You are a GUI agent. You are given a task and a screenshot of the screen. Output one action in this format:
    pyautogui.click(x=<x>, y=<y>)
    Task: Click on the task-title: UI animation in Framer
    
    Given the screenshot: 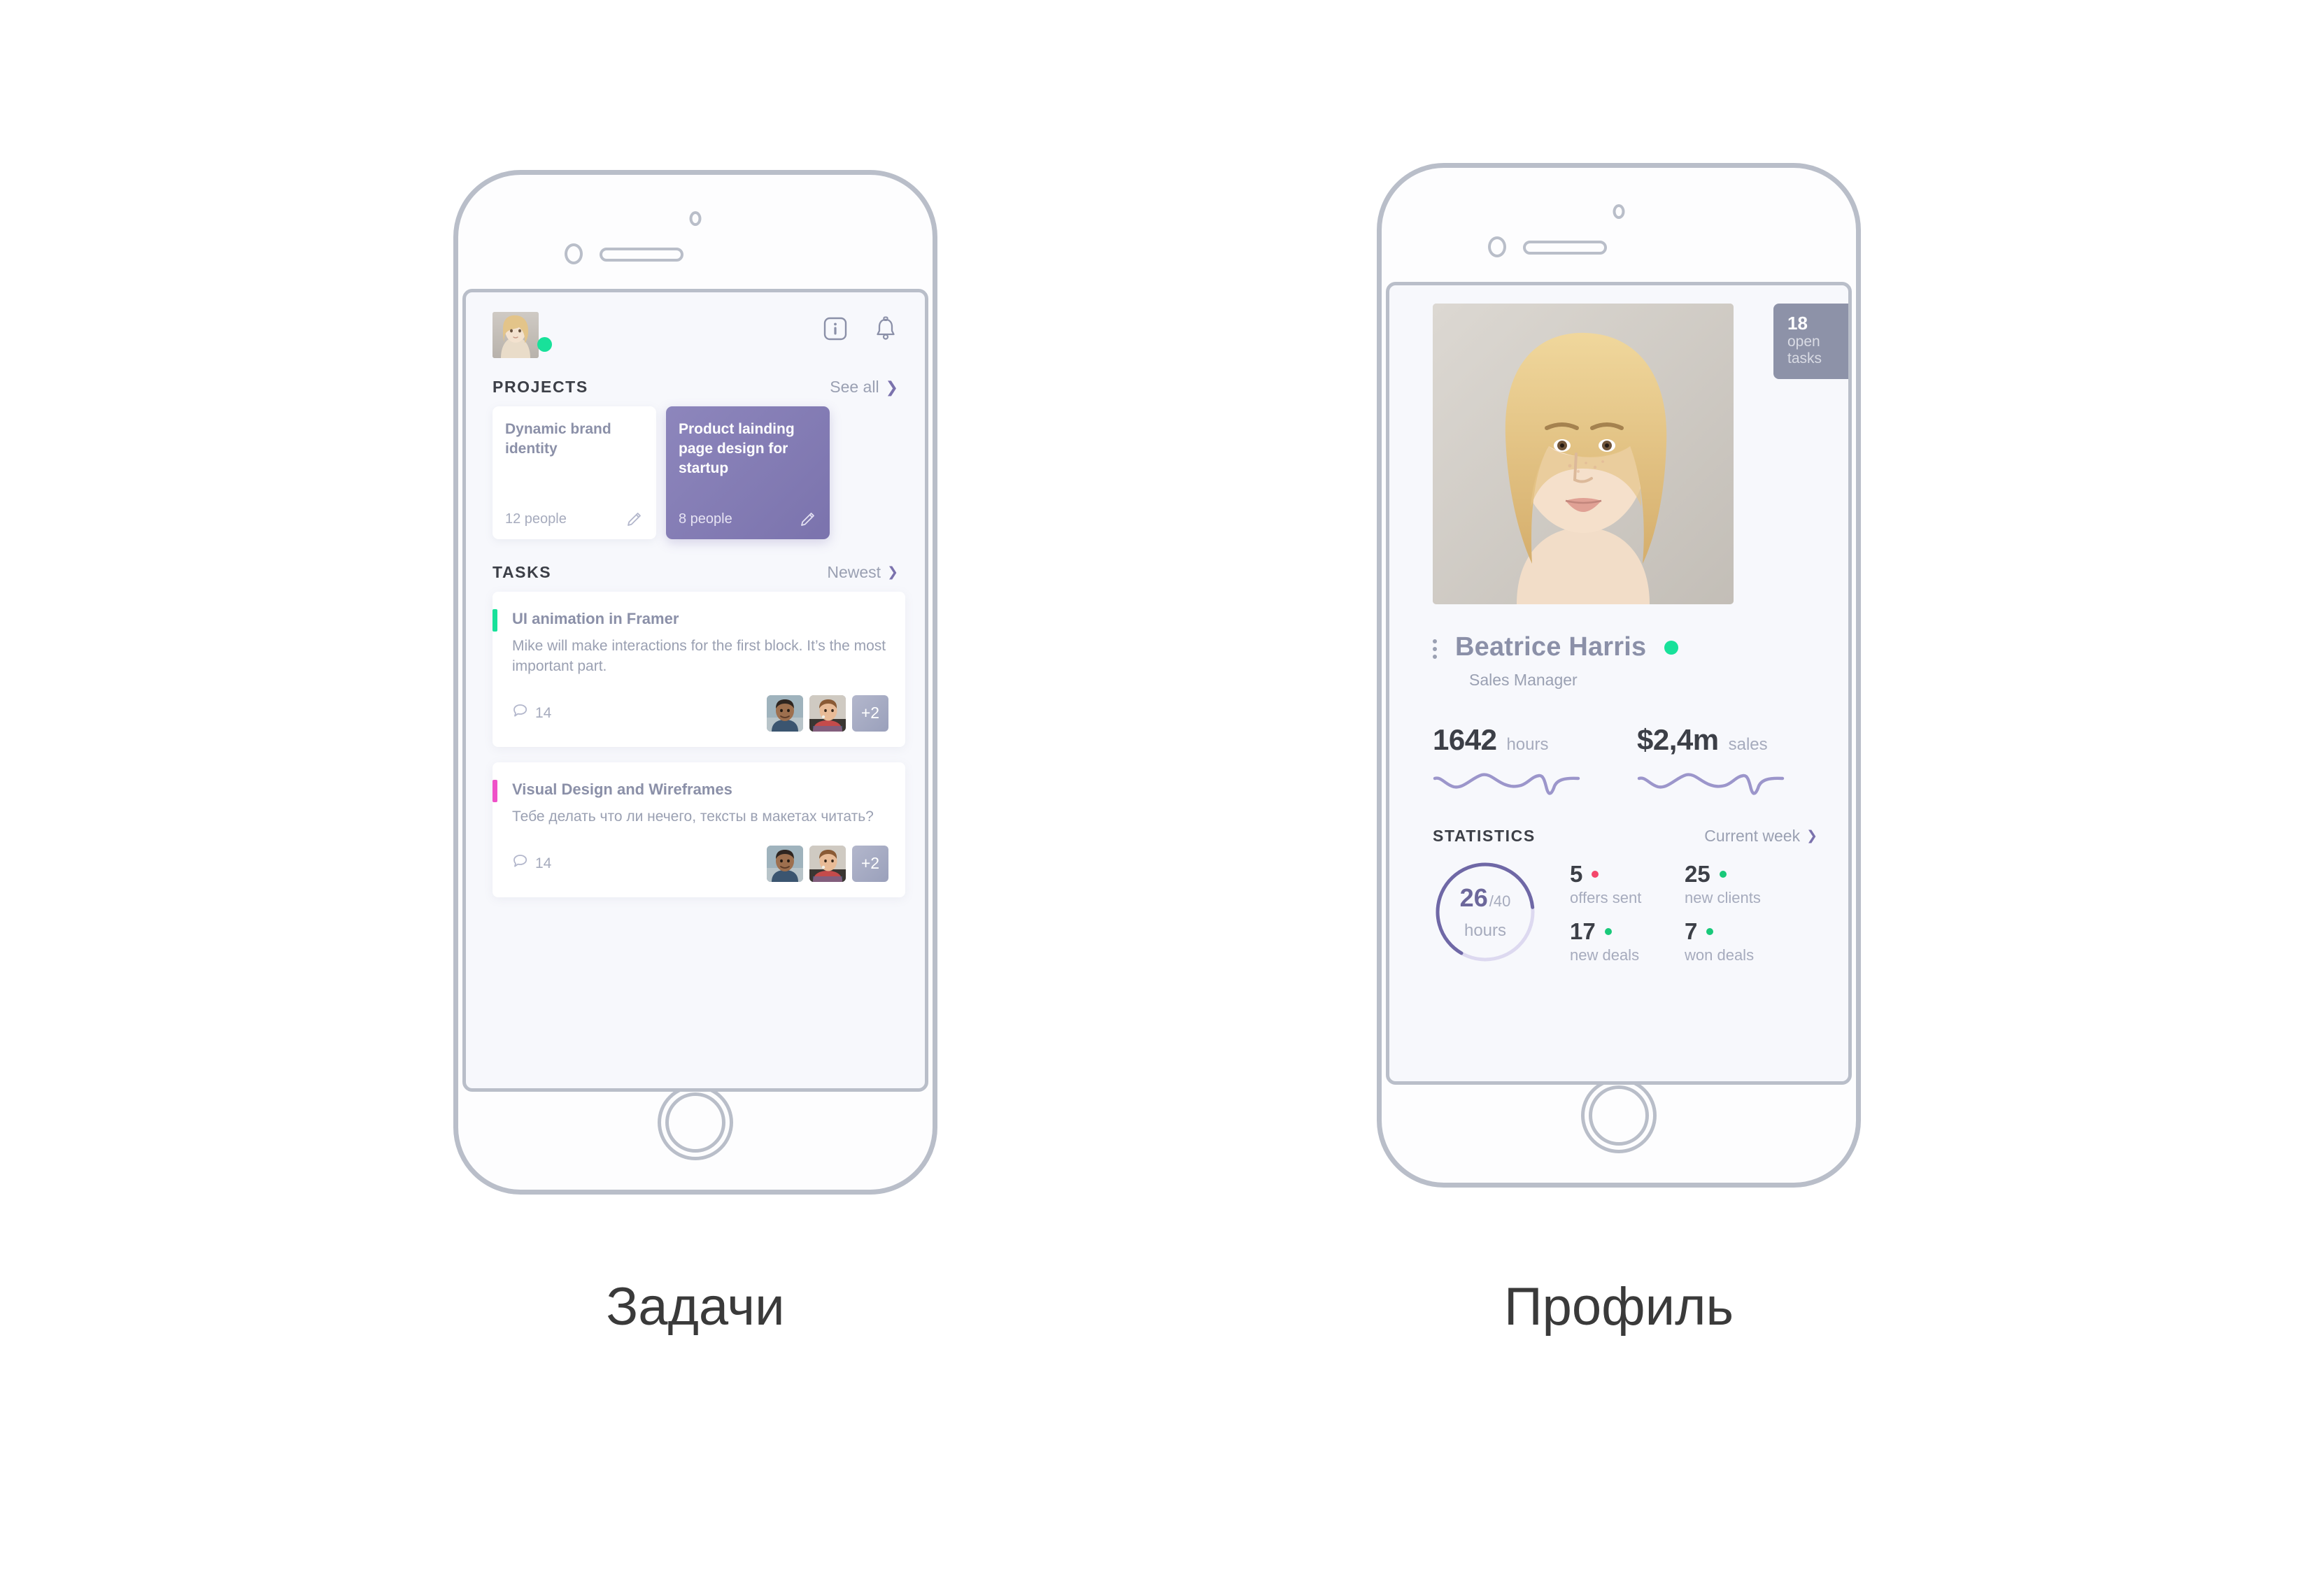 What is the action you would take?
    pyautogui.click(x=595, y=618)
    